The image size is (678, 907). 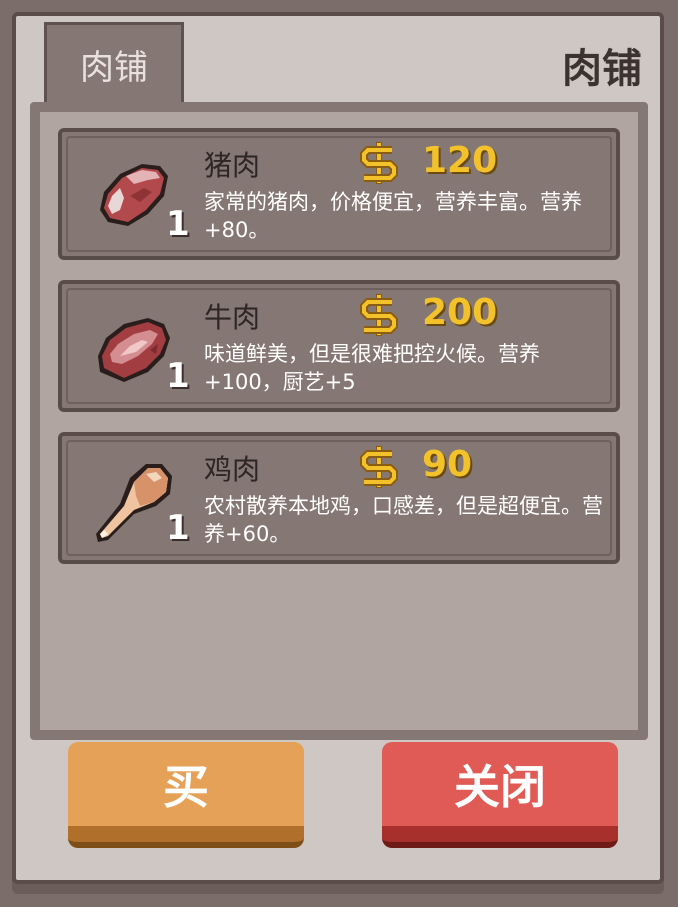 What do you see at coordinates (232, 469) in the screenshot?
I see `item-name: 鸡肉` at bounding box center [232, 469].